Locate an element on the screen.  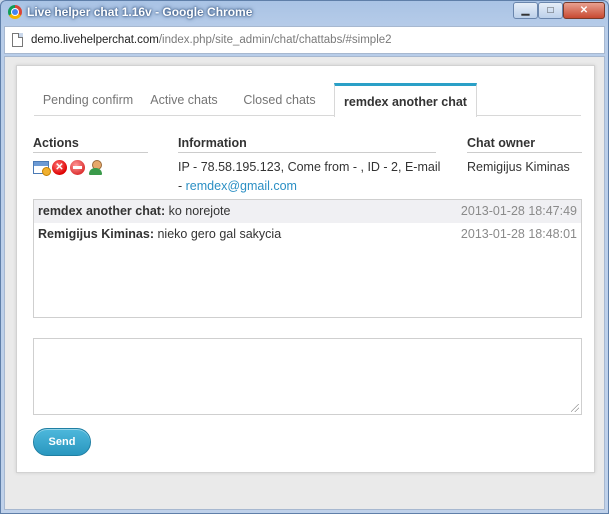
chat-owner-name: Remigijus Kiminas is located at coordinates (518, 167).